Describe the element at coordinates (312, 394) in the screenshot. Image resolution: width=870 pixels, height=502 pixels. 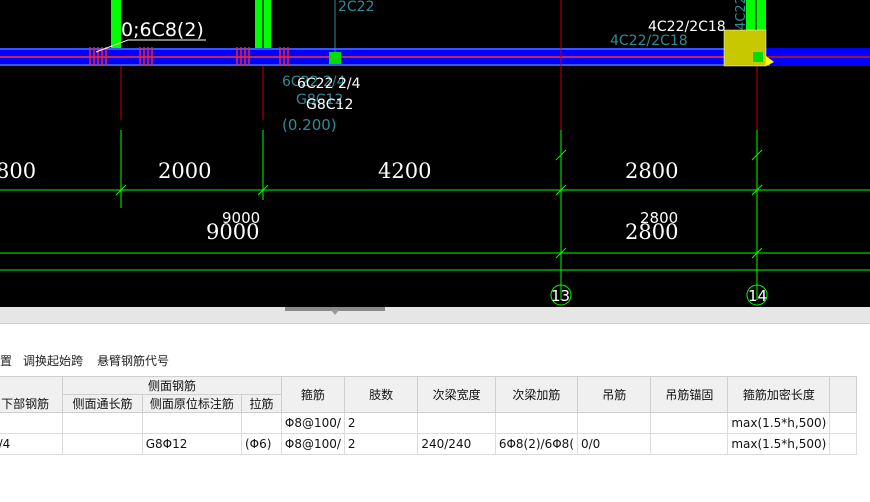
I see `col-header: 箍筋` at that location.